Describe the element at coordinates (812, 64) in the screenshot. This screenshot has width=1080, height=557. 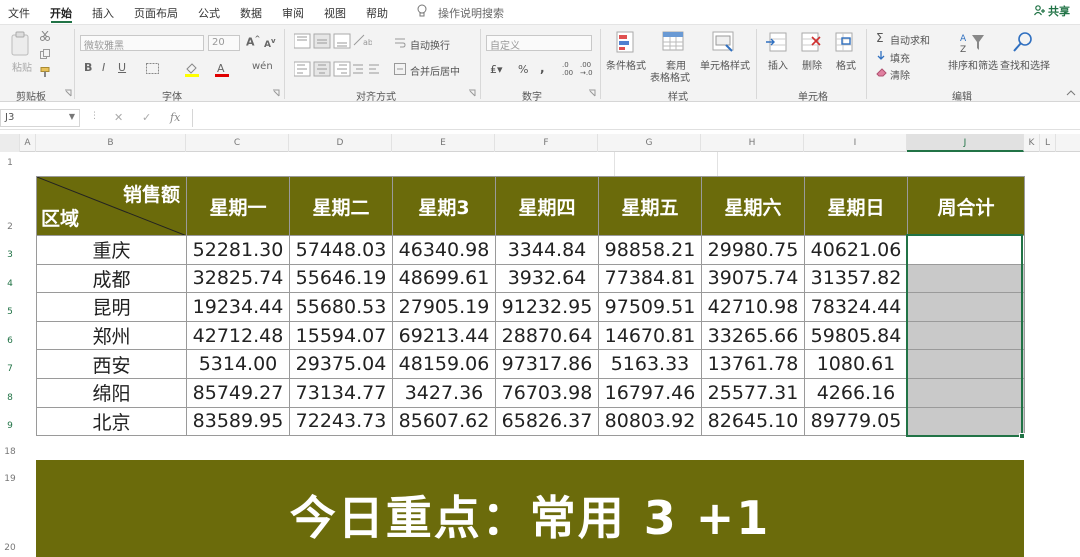
I see `delete-cells-button: 删除` at that location.